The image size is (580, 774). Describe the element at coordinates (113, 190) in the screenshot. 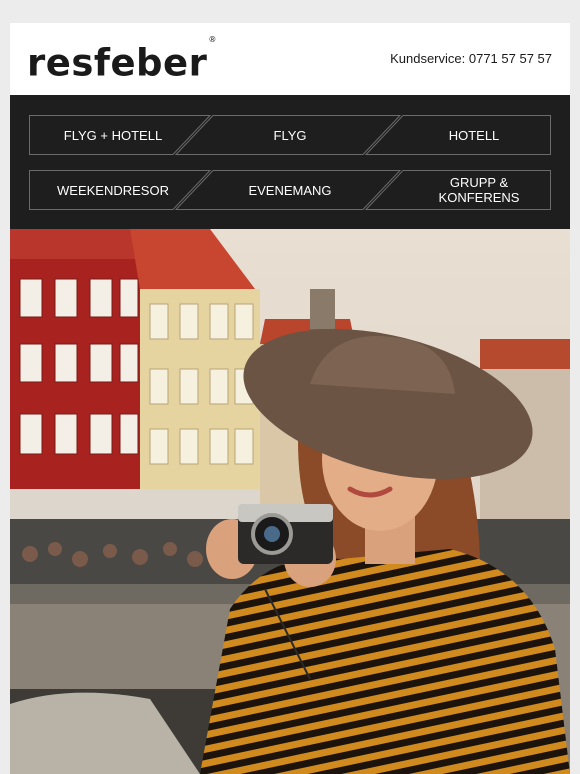

I see `nav-weekendresor: WEEKENDRESOR` at that location.